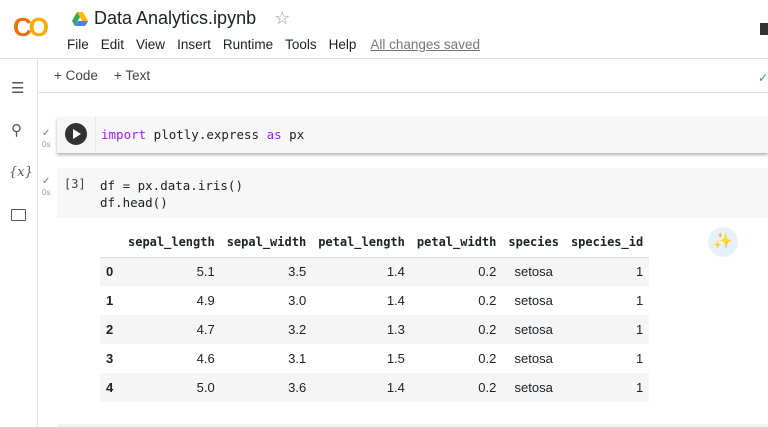 Image resolution: width=768 pixels, height=427 pixels. Describe the element at coordinates (375, 387) in the screenshot. I see `table-row: 4 5.0 3.6 1.4 0.2 setosa 1` at that location.